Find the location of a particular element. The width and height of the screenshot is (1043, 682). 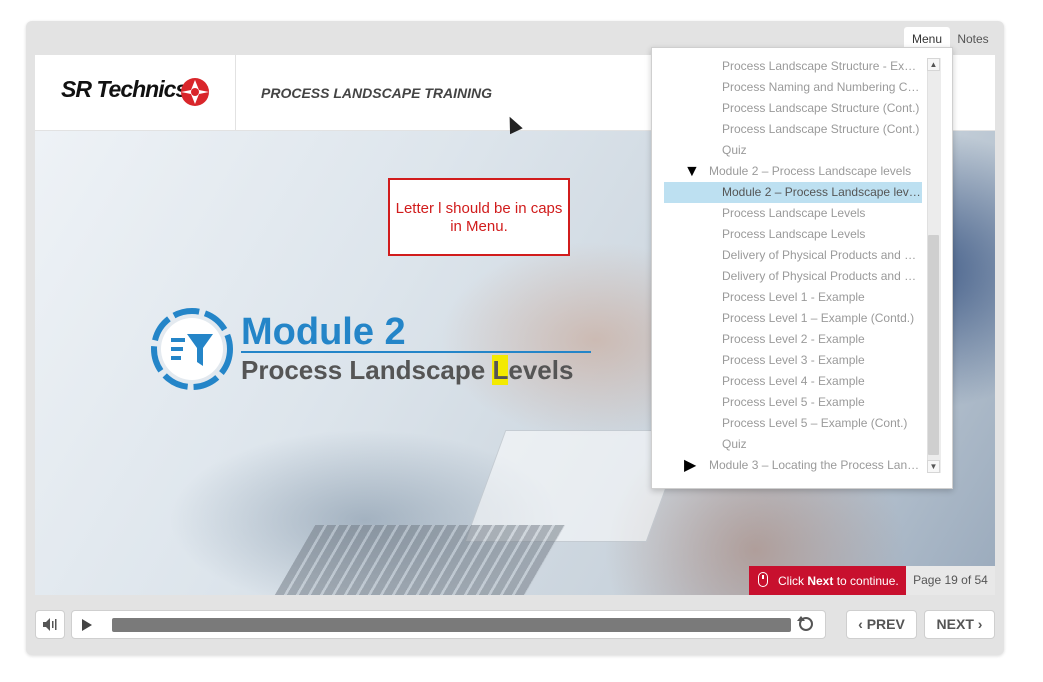

progress-track is located at coordinates (451, 625).